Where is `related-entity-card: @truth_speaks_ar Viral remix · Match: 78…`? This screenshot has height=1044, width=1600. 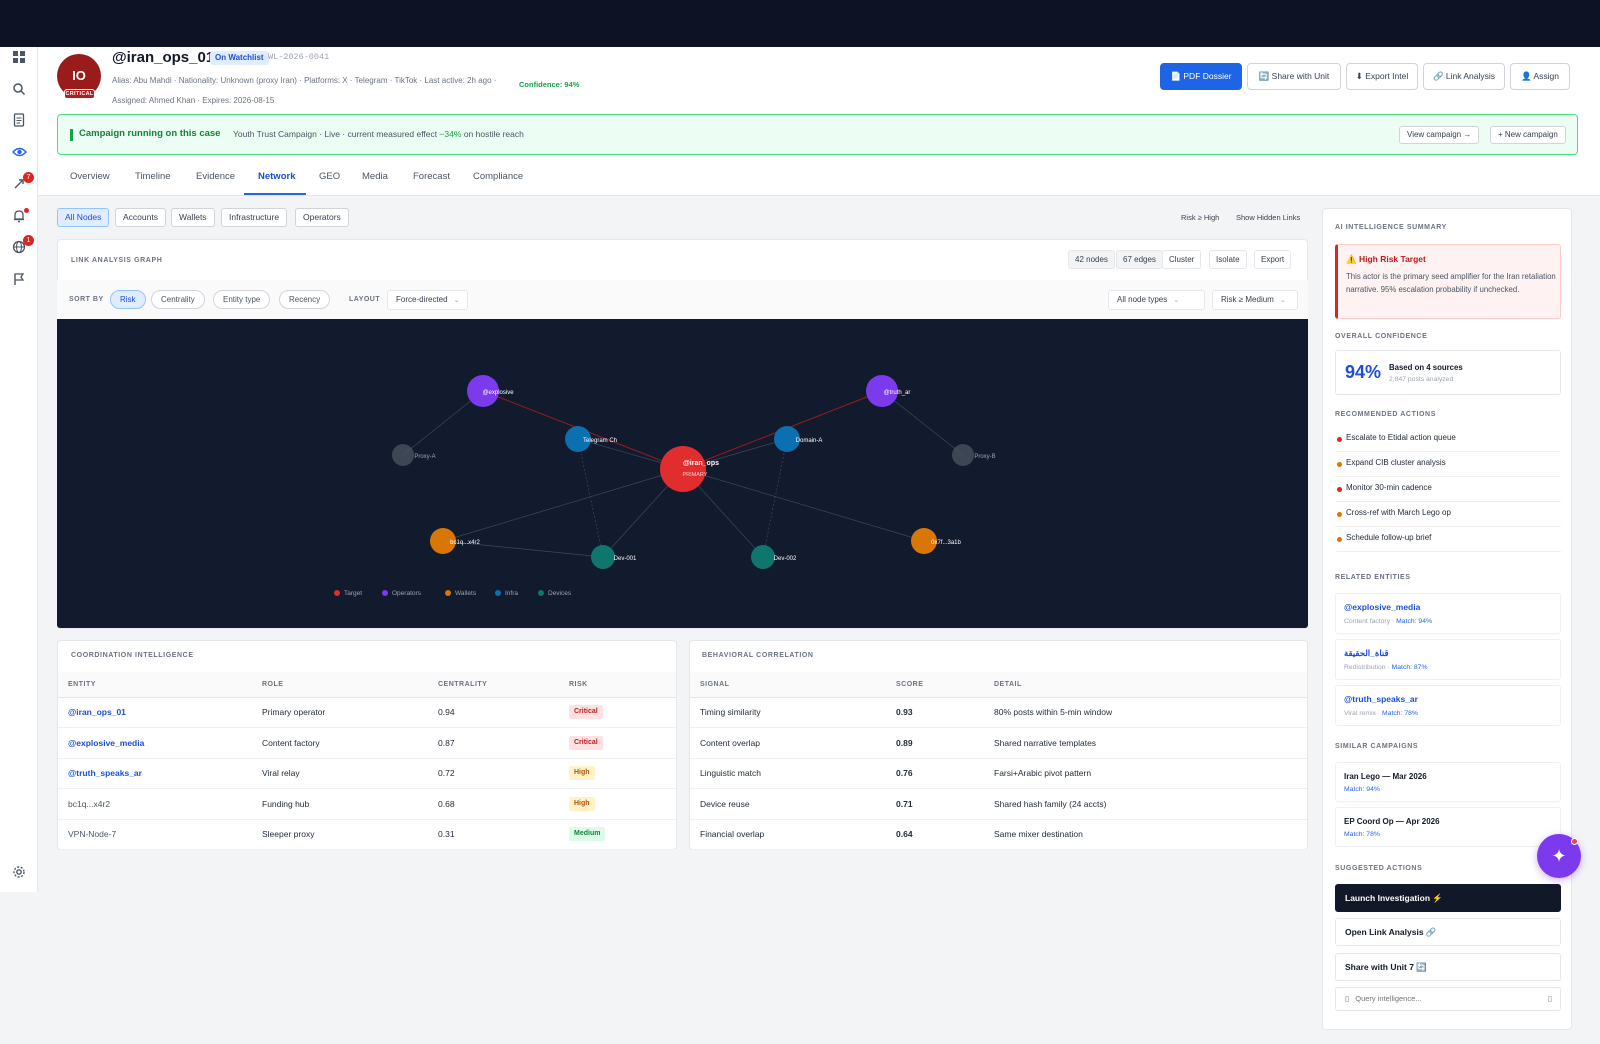
related-entity-card: @truth_speaks_ar Viral remix · Match: 78… is located at coordinates (1448, 705).